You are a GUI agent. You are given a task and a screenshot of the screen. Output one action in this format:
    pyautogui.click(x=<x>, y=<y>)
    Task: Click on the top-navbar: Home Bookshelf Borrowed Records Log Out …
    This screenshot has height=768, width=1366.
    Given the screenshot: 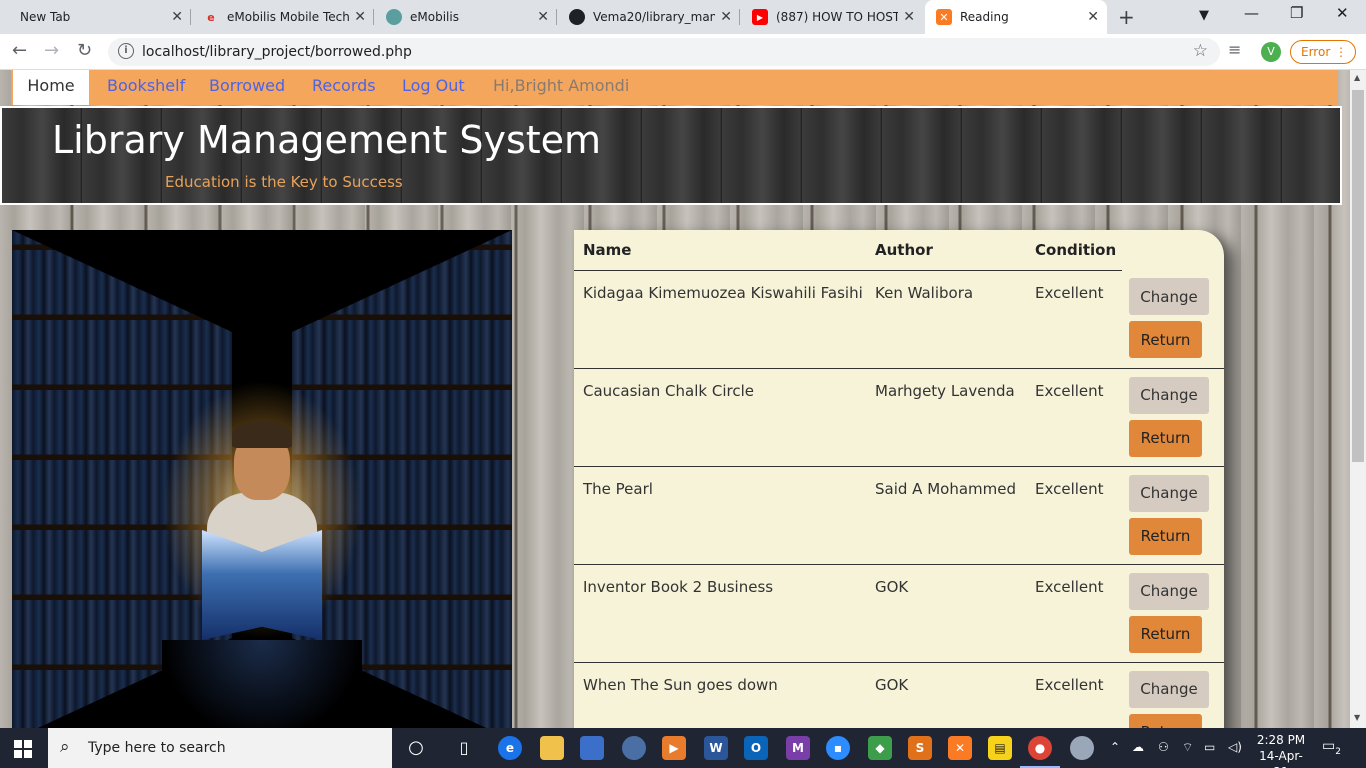 What is the action you would take?
    pyautogui.click(x=674, y=87)
    